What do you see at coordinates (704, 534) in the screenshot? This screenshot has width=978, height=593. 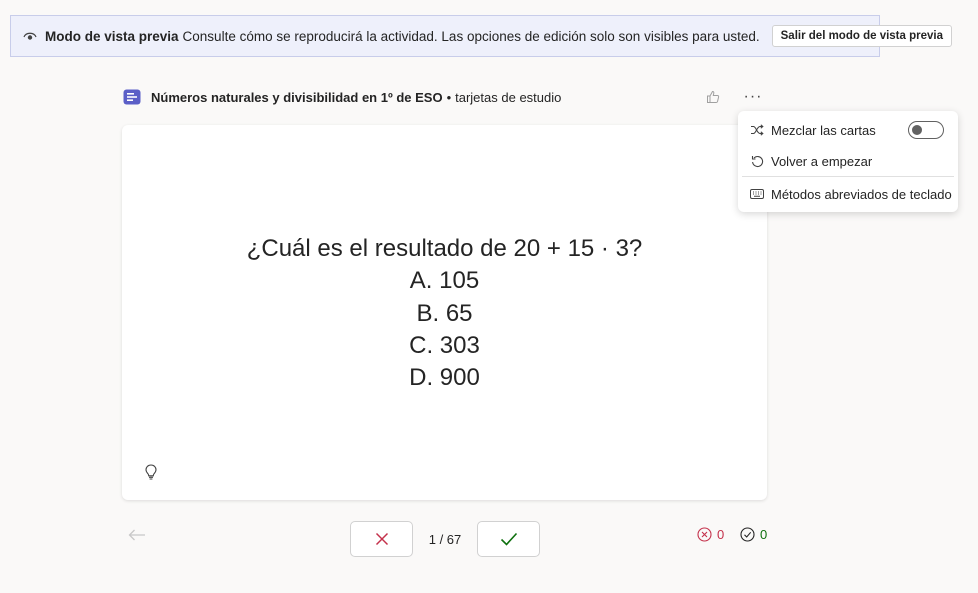 I see `error-circle-icon` at bounding box center [704, 534].